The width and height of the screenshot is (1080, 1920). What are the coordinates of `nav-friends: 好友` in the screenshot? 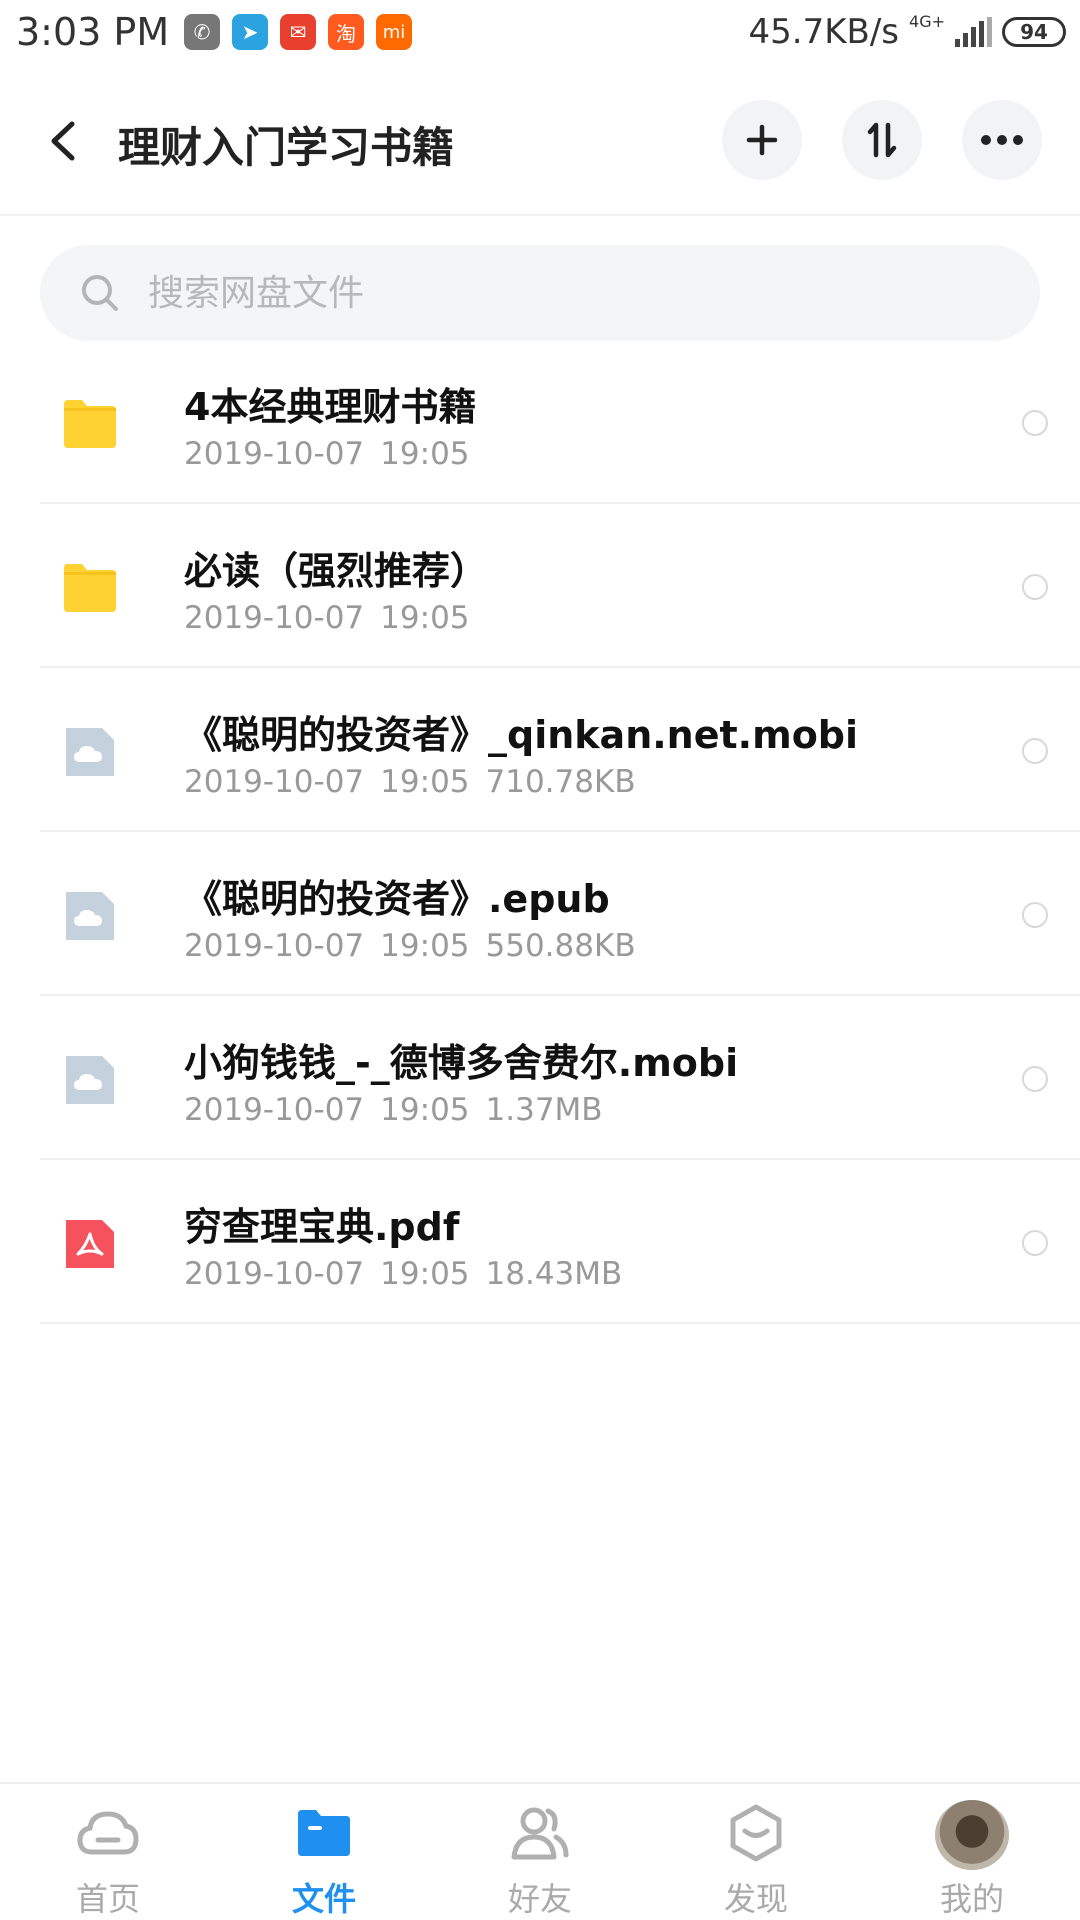 It's located at (540, 1852).